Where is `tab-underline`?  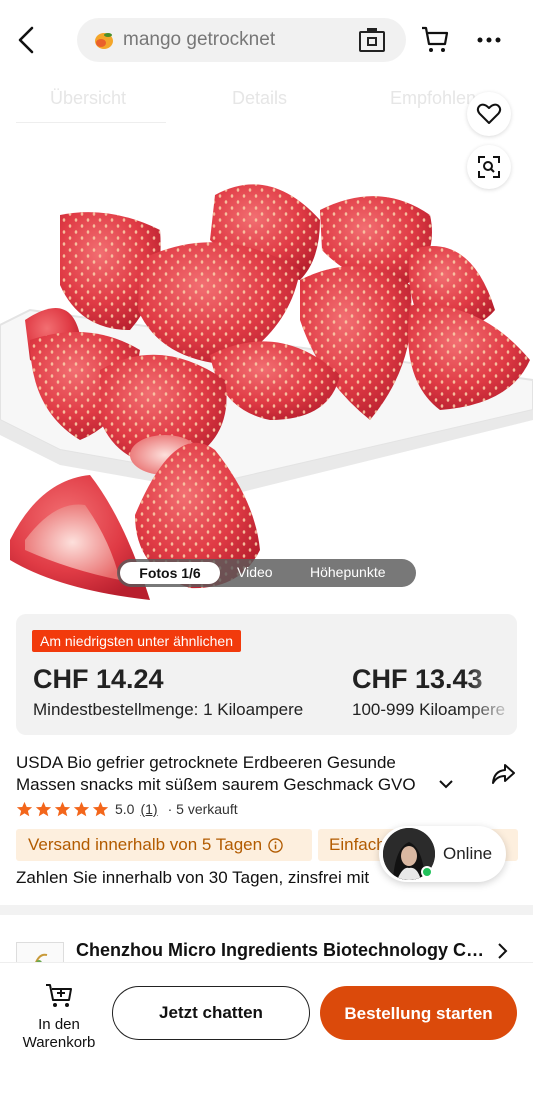
tab-underline is located at coordinates (91, 122).